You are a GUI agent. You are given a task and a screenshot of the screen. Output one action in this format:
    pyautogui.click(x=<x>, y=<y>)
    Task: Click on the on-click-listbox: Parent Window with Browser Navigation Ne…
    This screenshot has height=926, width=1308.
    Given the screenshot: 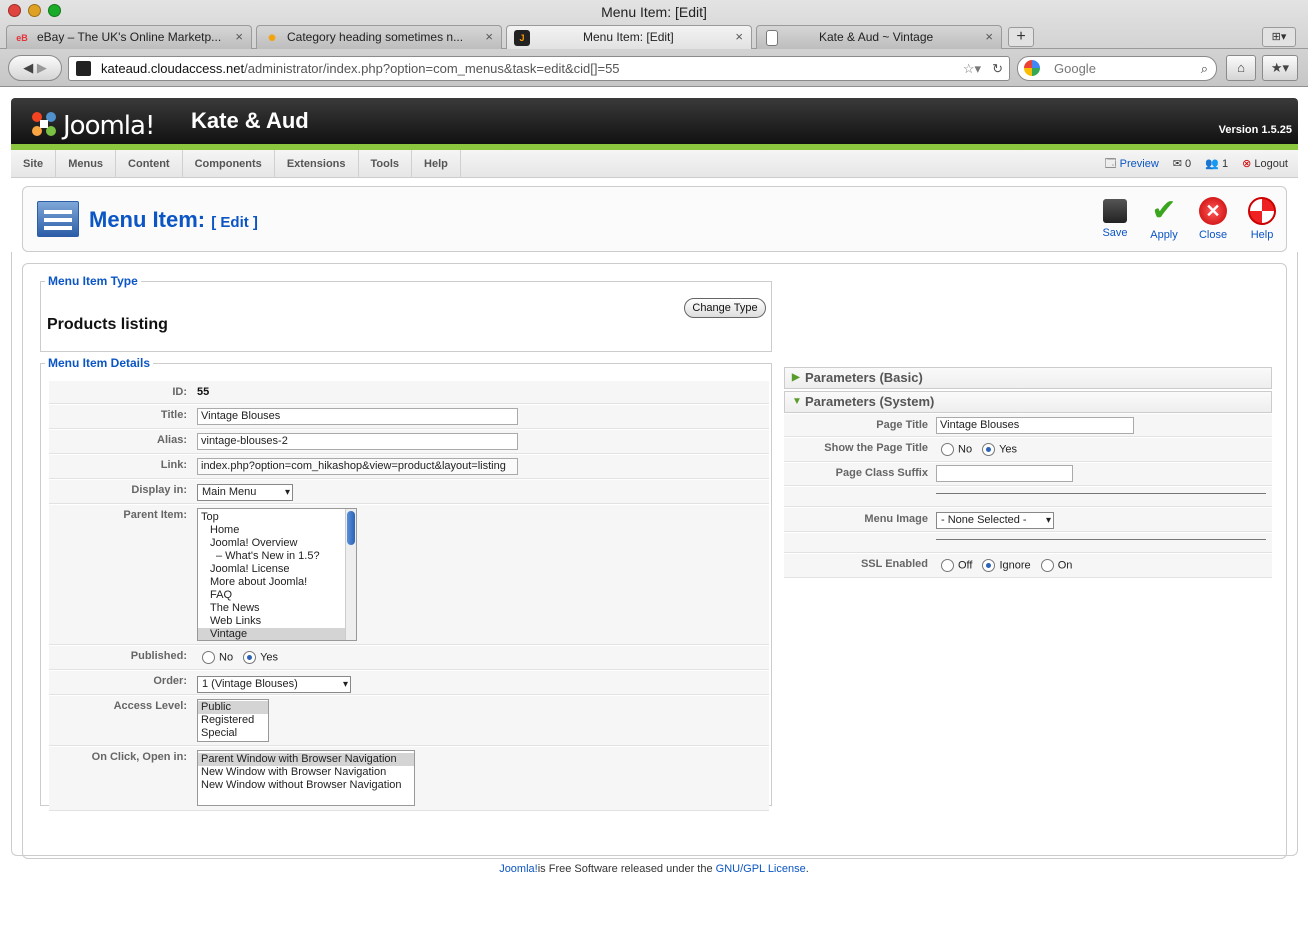 What is the action you would take?
    pyautogui.click(x=306, y=778)
    